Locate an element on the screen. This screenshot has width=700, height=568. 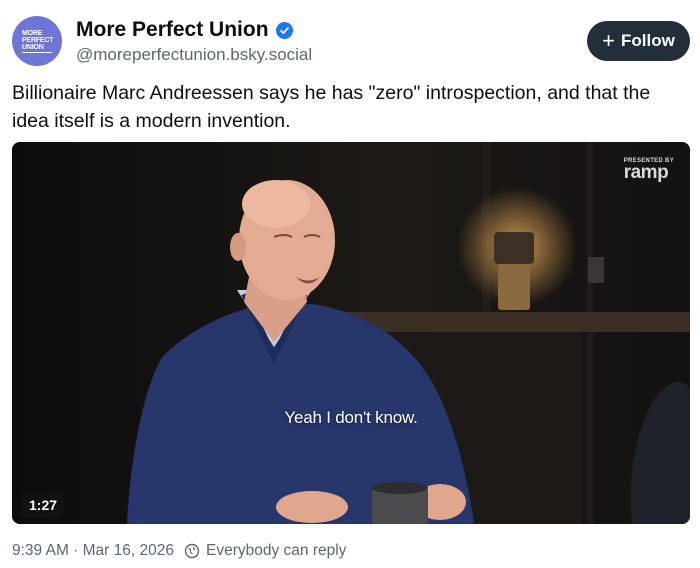
plus-icon: + is located at coordinates (609, 40).